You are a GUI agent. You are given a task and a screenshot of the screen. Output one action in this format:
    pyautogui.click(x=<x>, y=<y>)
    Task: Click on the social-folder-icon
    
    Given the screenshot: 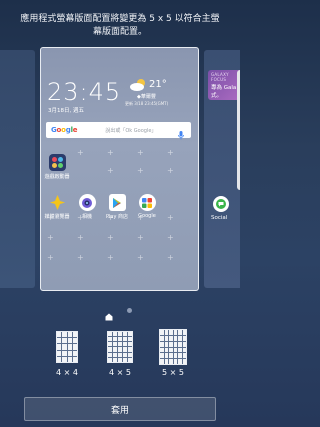 What is the action you would take?
    pyautogui.click(x=221, y=204)
    